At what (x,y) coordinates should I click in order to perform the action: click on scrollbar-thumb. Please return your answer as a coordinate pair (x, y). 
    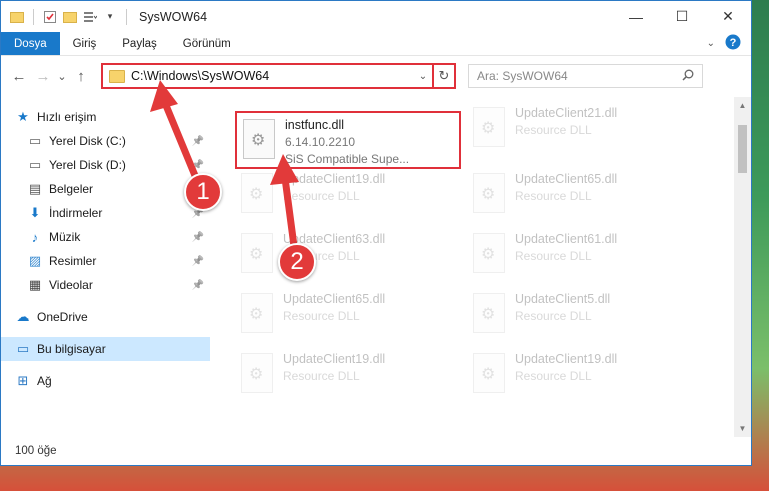
    Looking at the image, I should click on (742, 149).